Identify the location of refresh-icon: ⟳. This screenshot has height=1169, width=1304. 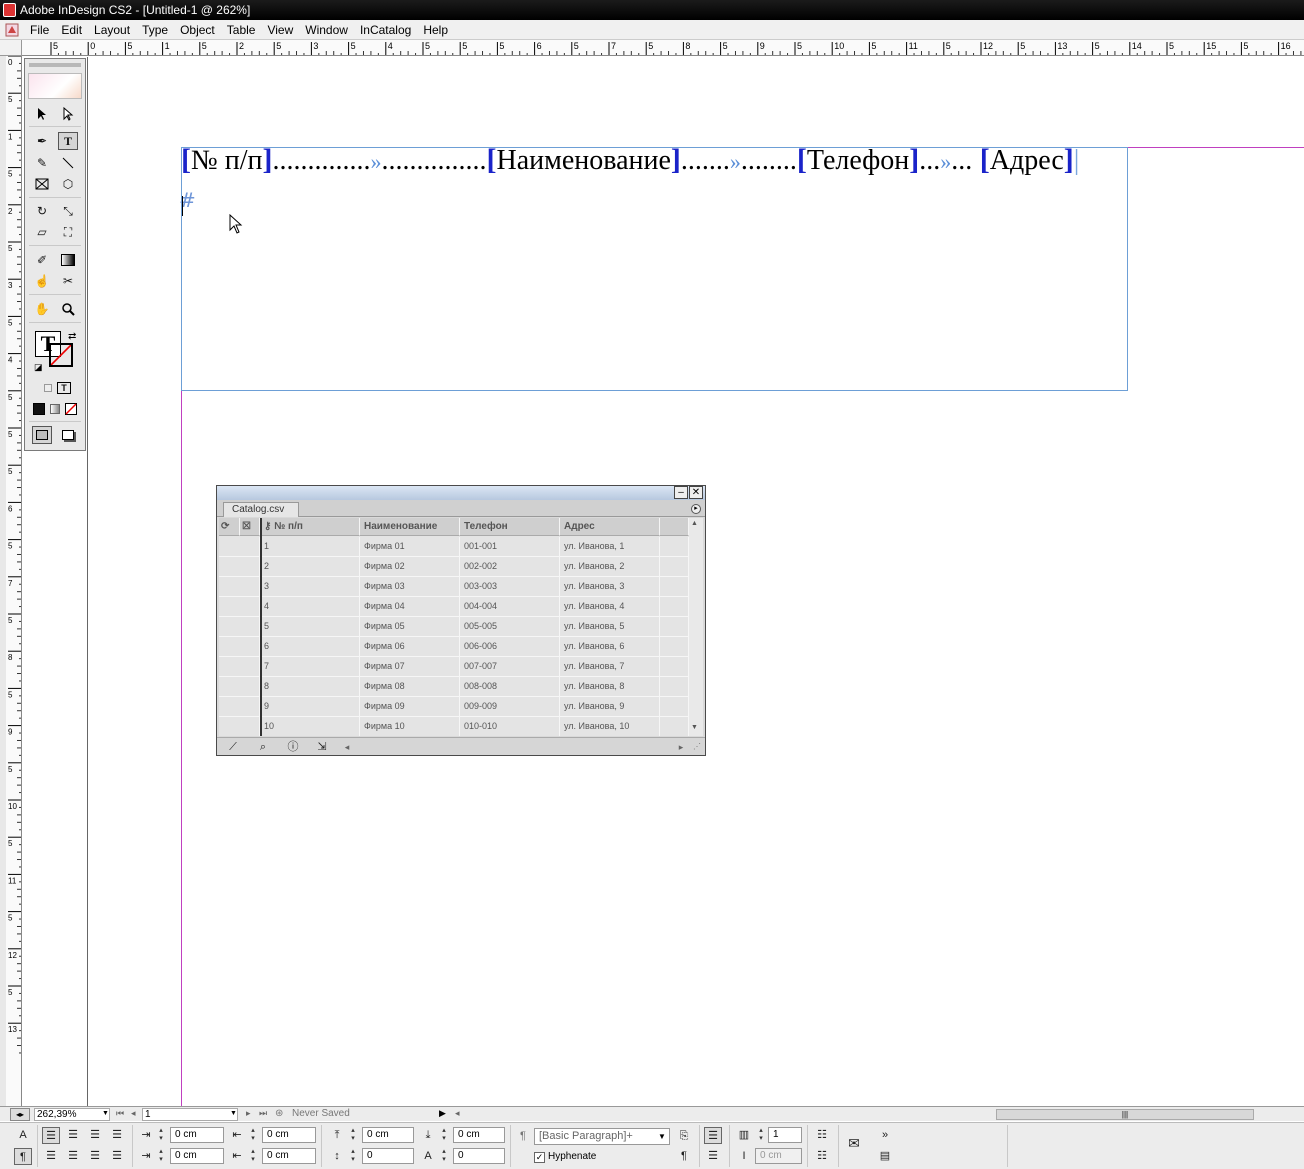
(229, 527).